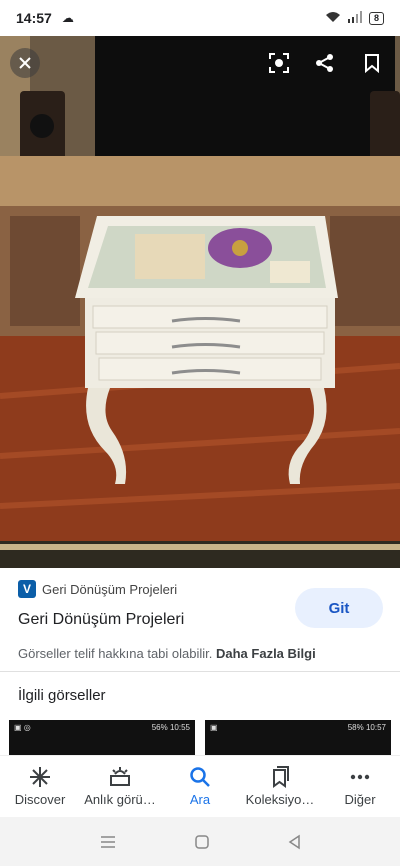 The width and height of the screenshot is (400, 866). I want to click on status-icons: 8, so click(354, 18).